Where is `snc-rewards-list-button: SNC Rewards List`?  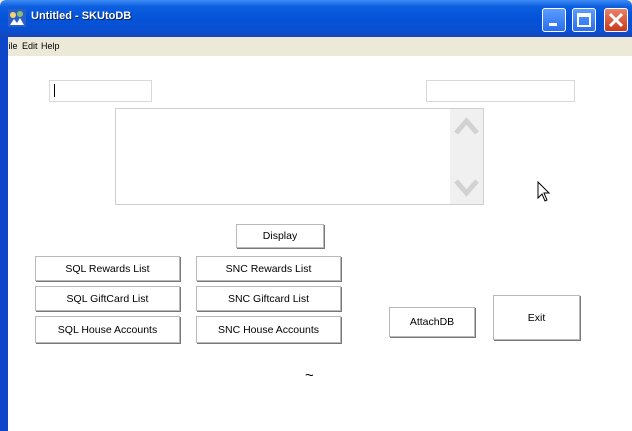
snc-rewards-list-button: SNC Rewards List is located at coordinates (268, 268).